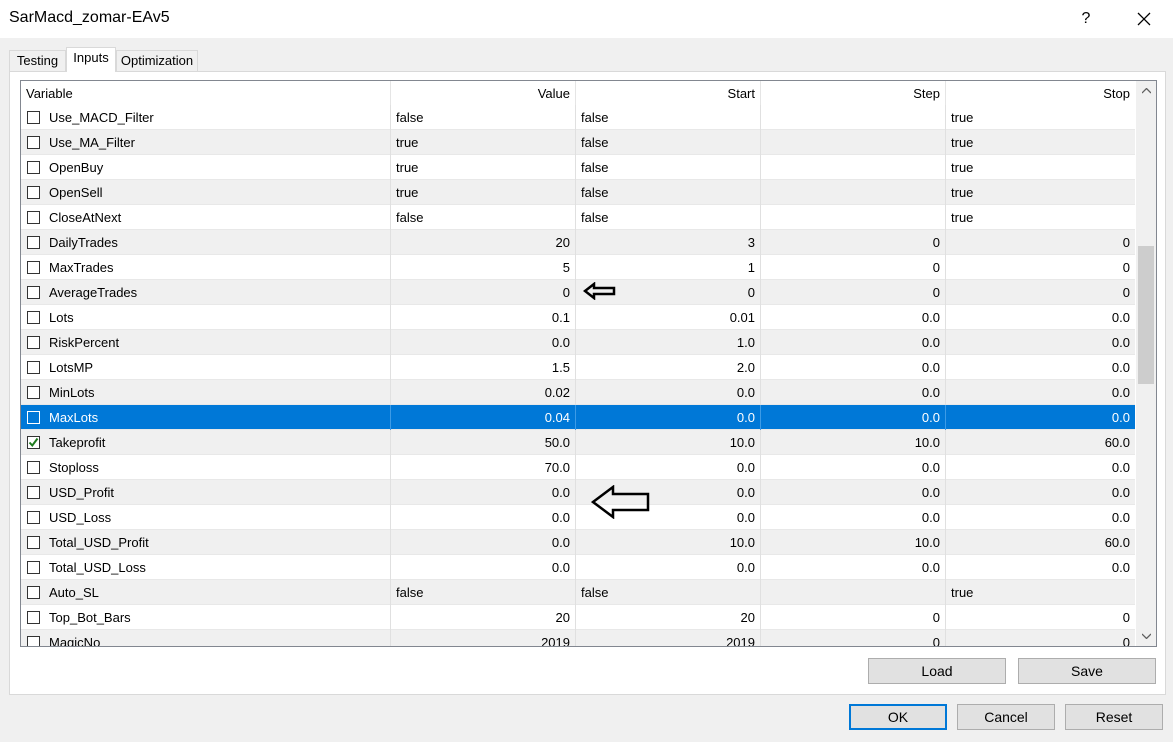 This screenshot has width=1173, height=742. What do you see at coordinates (1146, 91) in the screenshot?
I see `scroll-up-icon` at bounding box center [1146, 91].